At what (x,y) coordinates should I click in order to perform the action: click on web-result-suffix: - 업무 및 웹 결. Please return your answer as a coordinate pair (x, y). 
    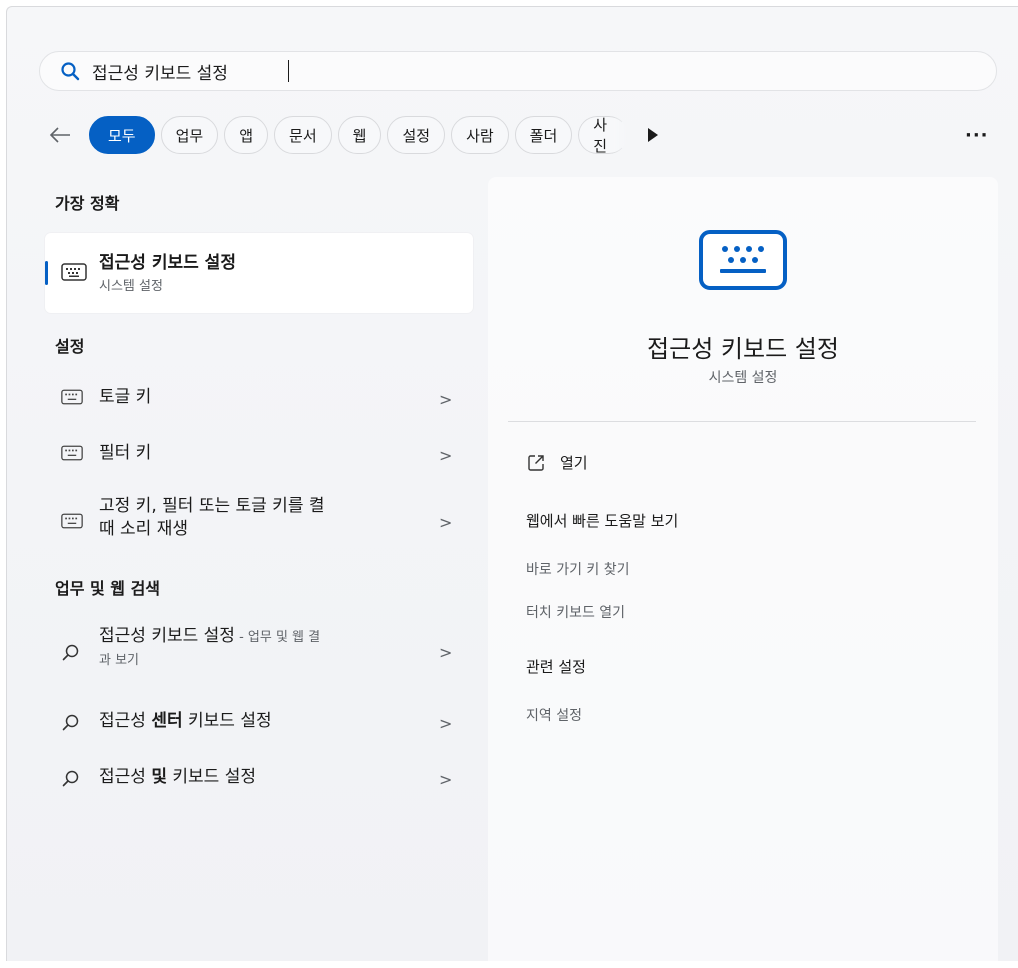
    Looking at the image, I should click on (277, 637).